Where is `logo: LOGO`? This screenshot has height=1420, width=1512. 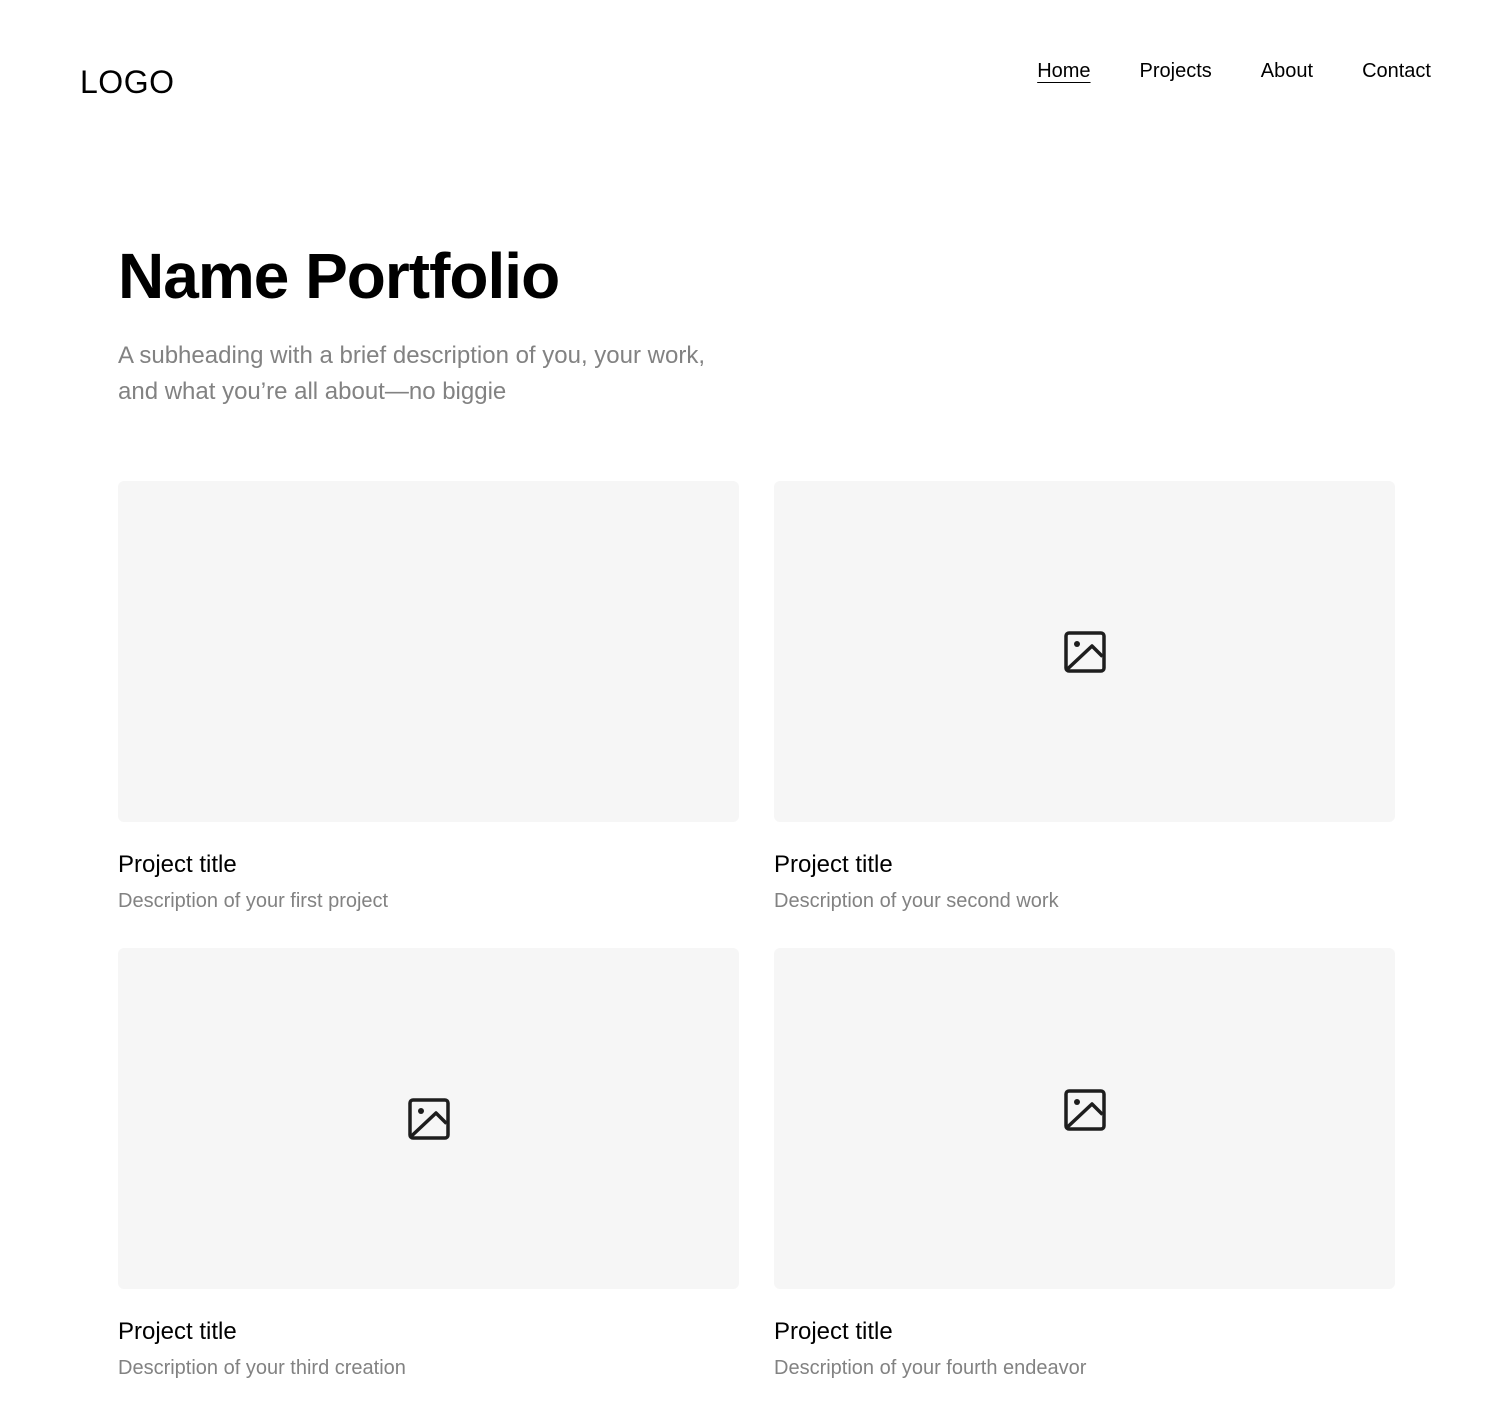 logo: LOGO is located at coordinates (127, 82).